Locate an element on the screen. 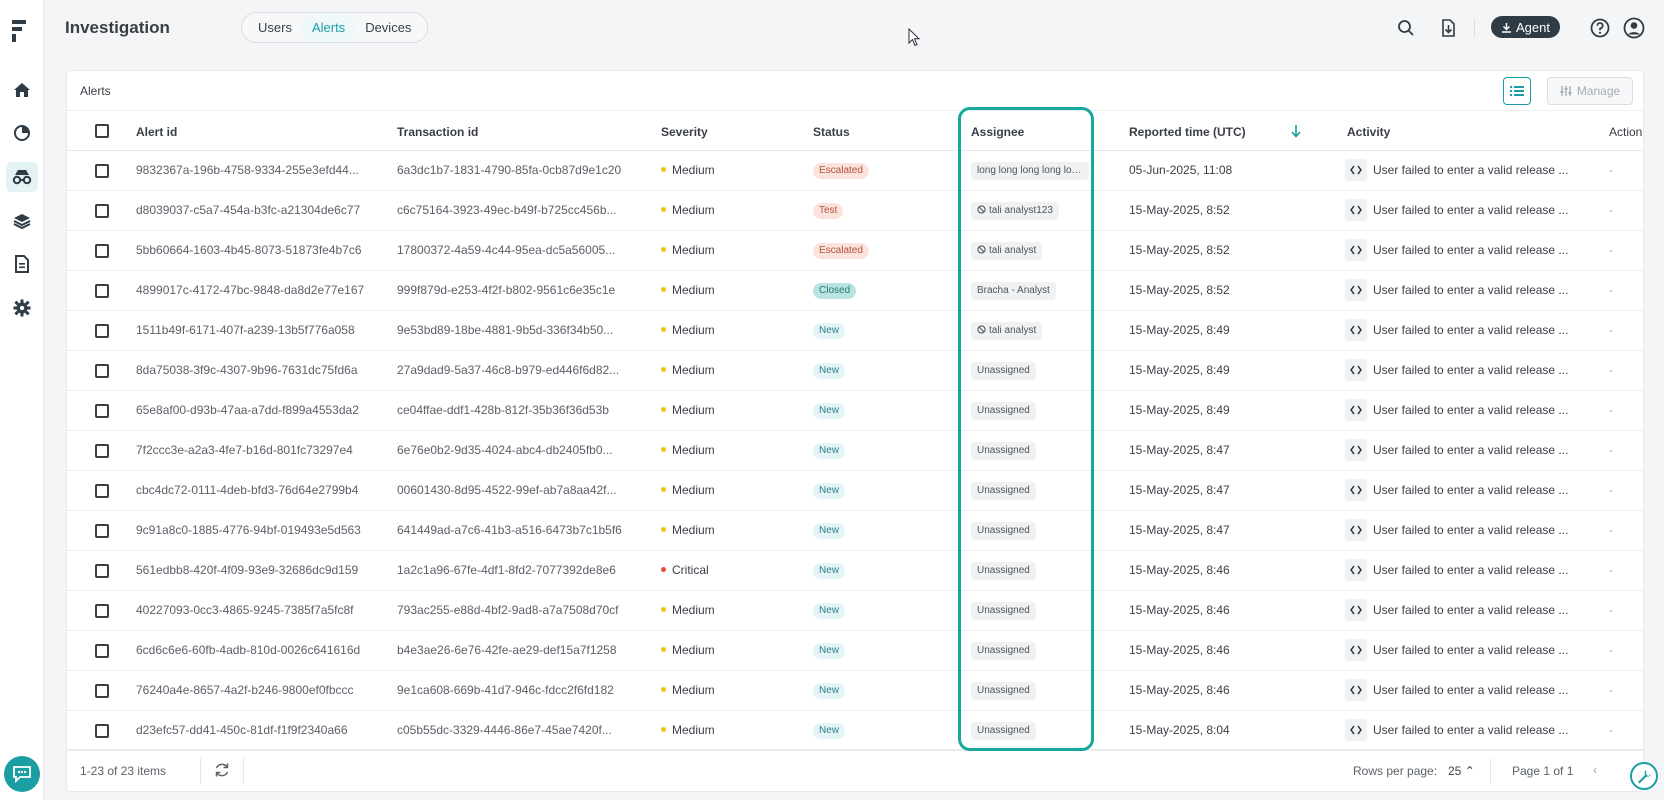  home-icon is located at coordinates (22, 90).